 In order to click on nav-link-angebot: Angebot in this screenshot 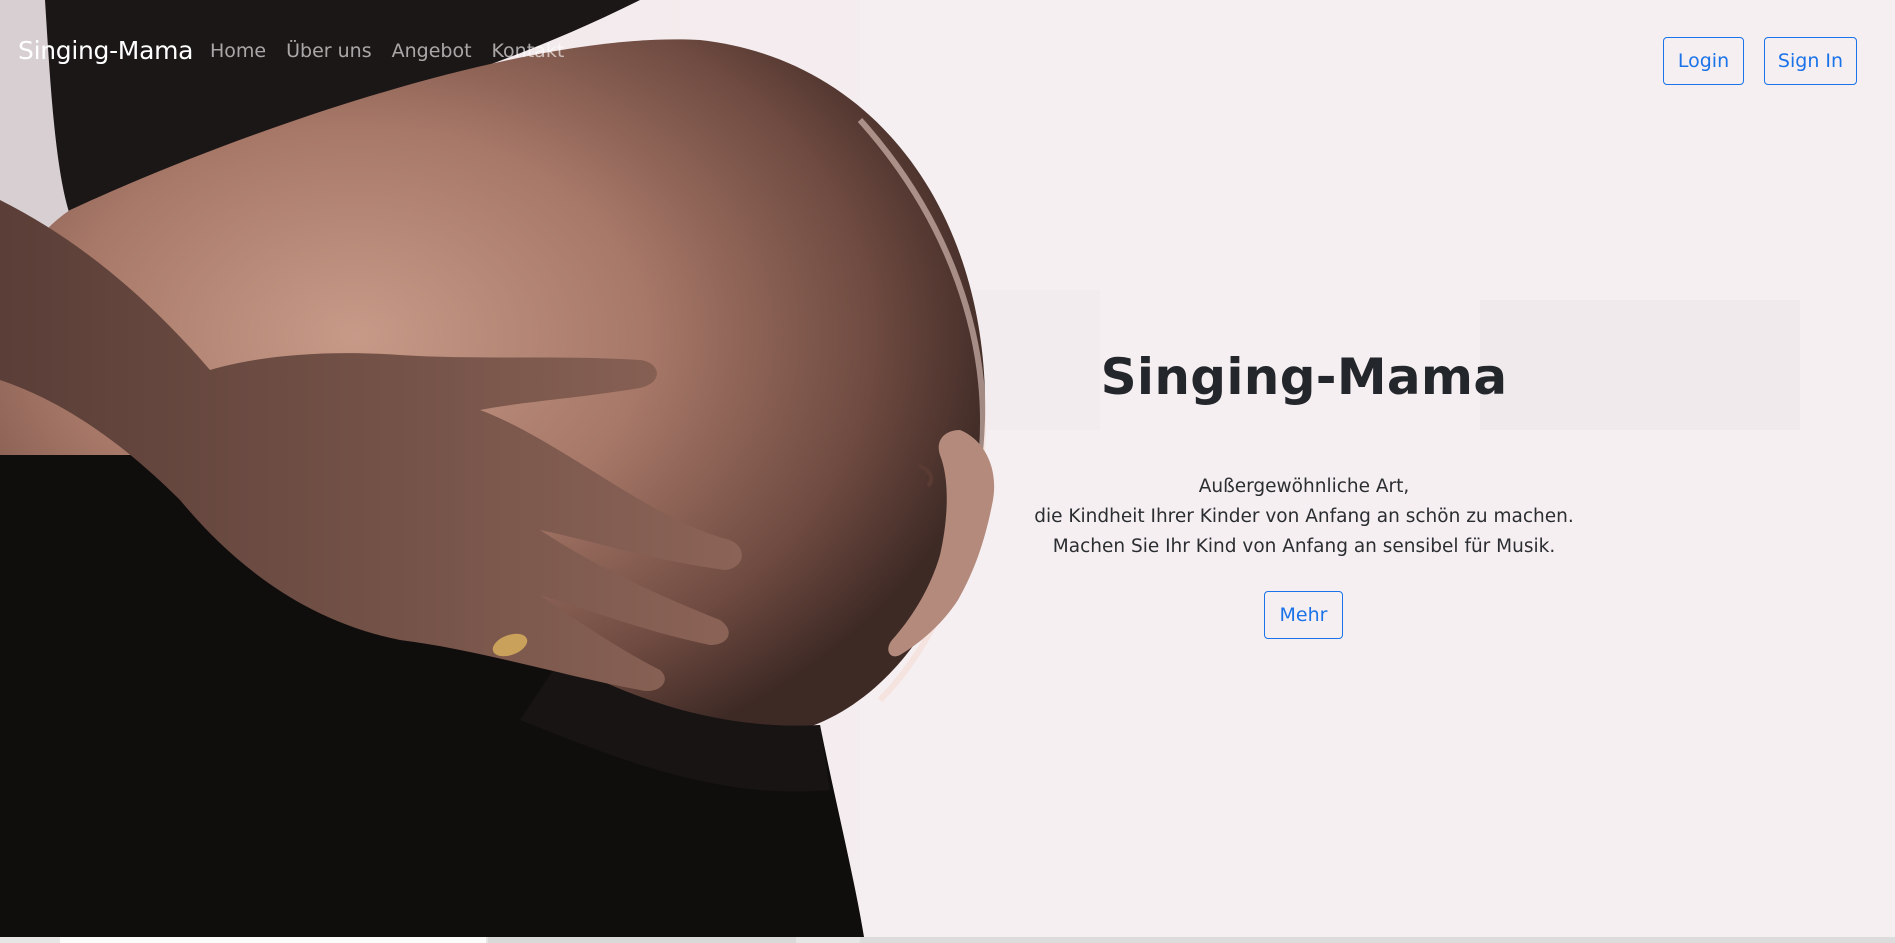, I will do `click(432, 51)`.